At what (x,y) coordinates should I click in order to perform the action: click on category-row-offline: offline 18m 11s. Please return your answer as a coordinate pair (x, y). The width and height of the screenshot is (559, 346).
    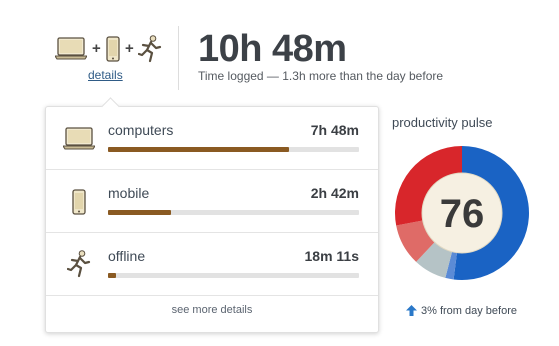
    Looking at the image, I should click on (212, 264).